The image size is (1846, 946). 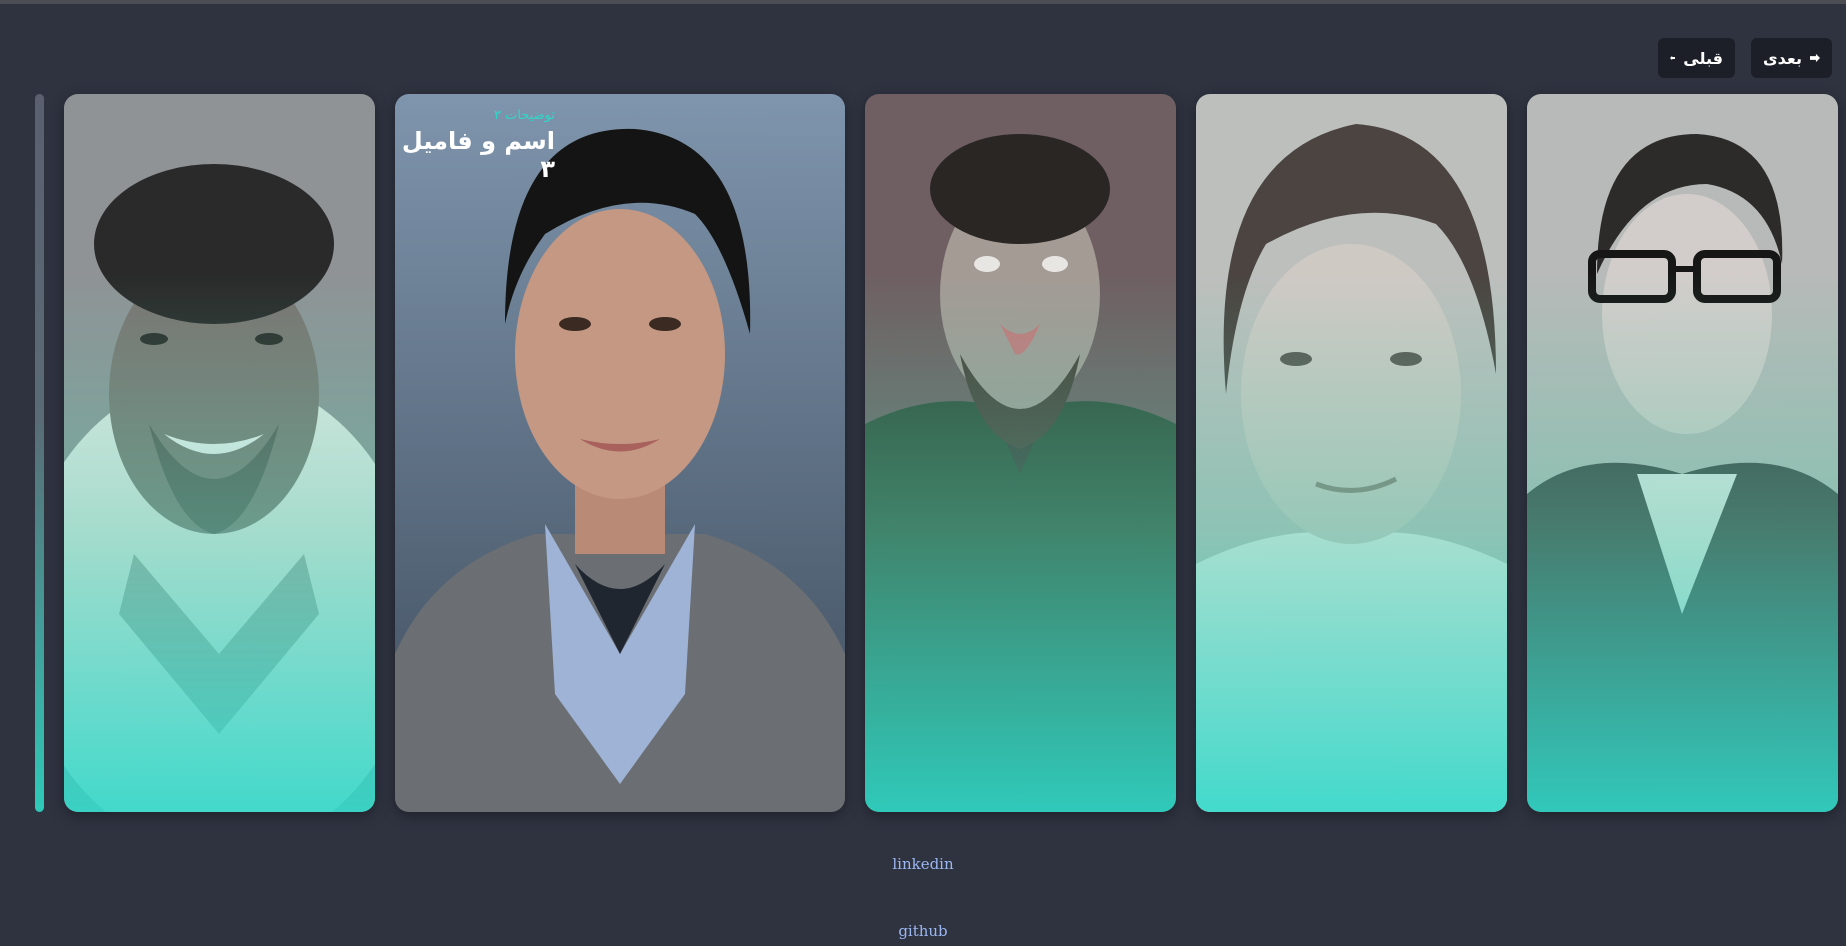 I want to click on linkedin-link-row: linkedin, so click(x=923, y=863).